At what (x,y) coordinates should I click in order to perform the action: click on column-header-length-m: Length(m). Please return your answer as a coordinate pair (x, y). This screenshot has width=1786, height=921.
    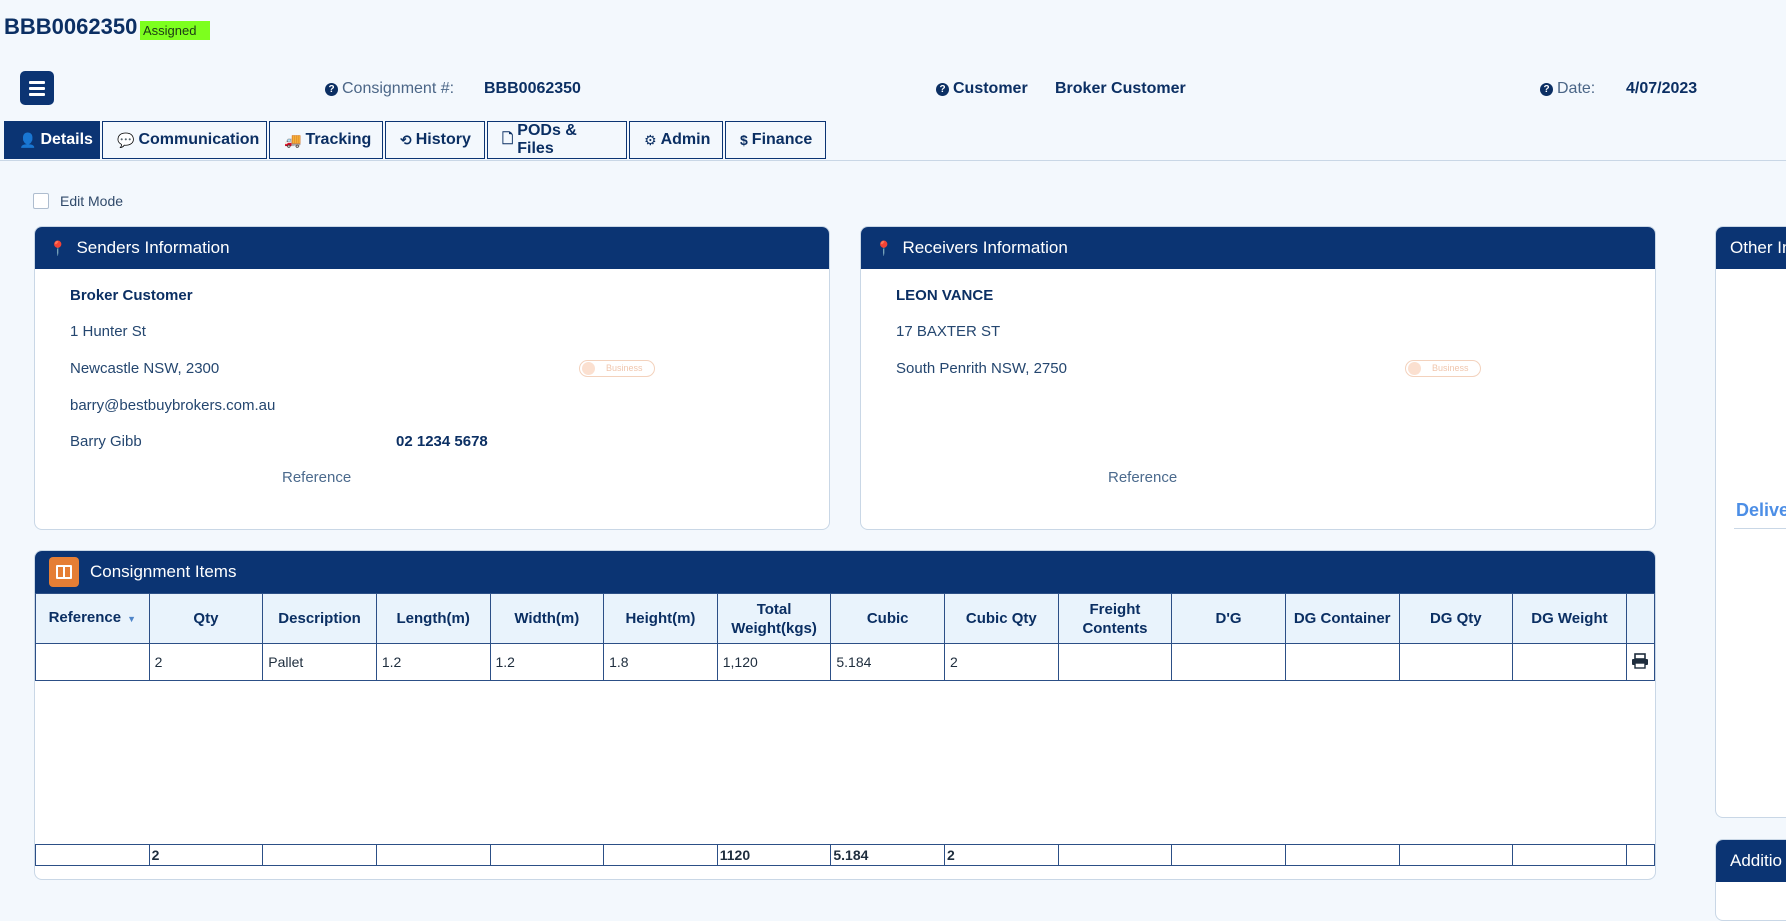
    Looking at the image, I should click on (433, 618).